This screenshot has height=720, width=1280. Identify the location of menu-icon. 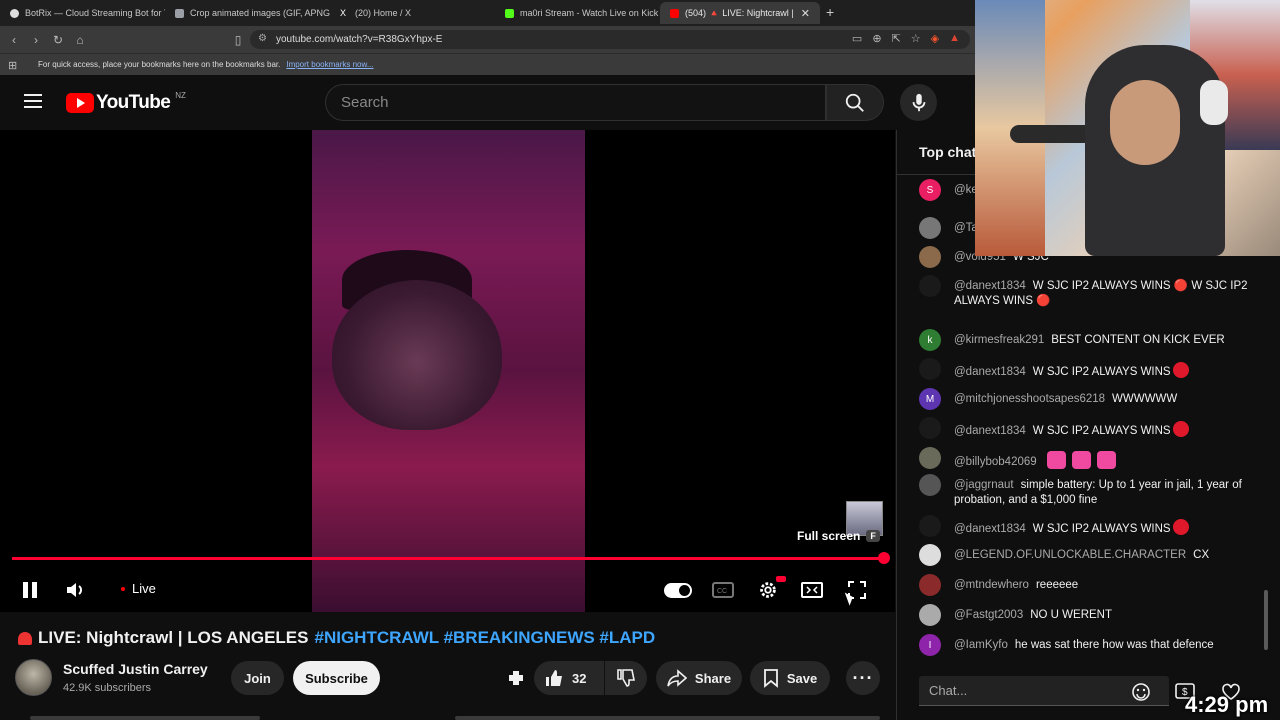
(33, 101).